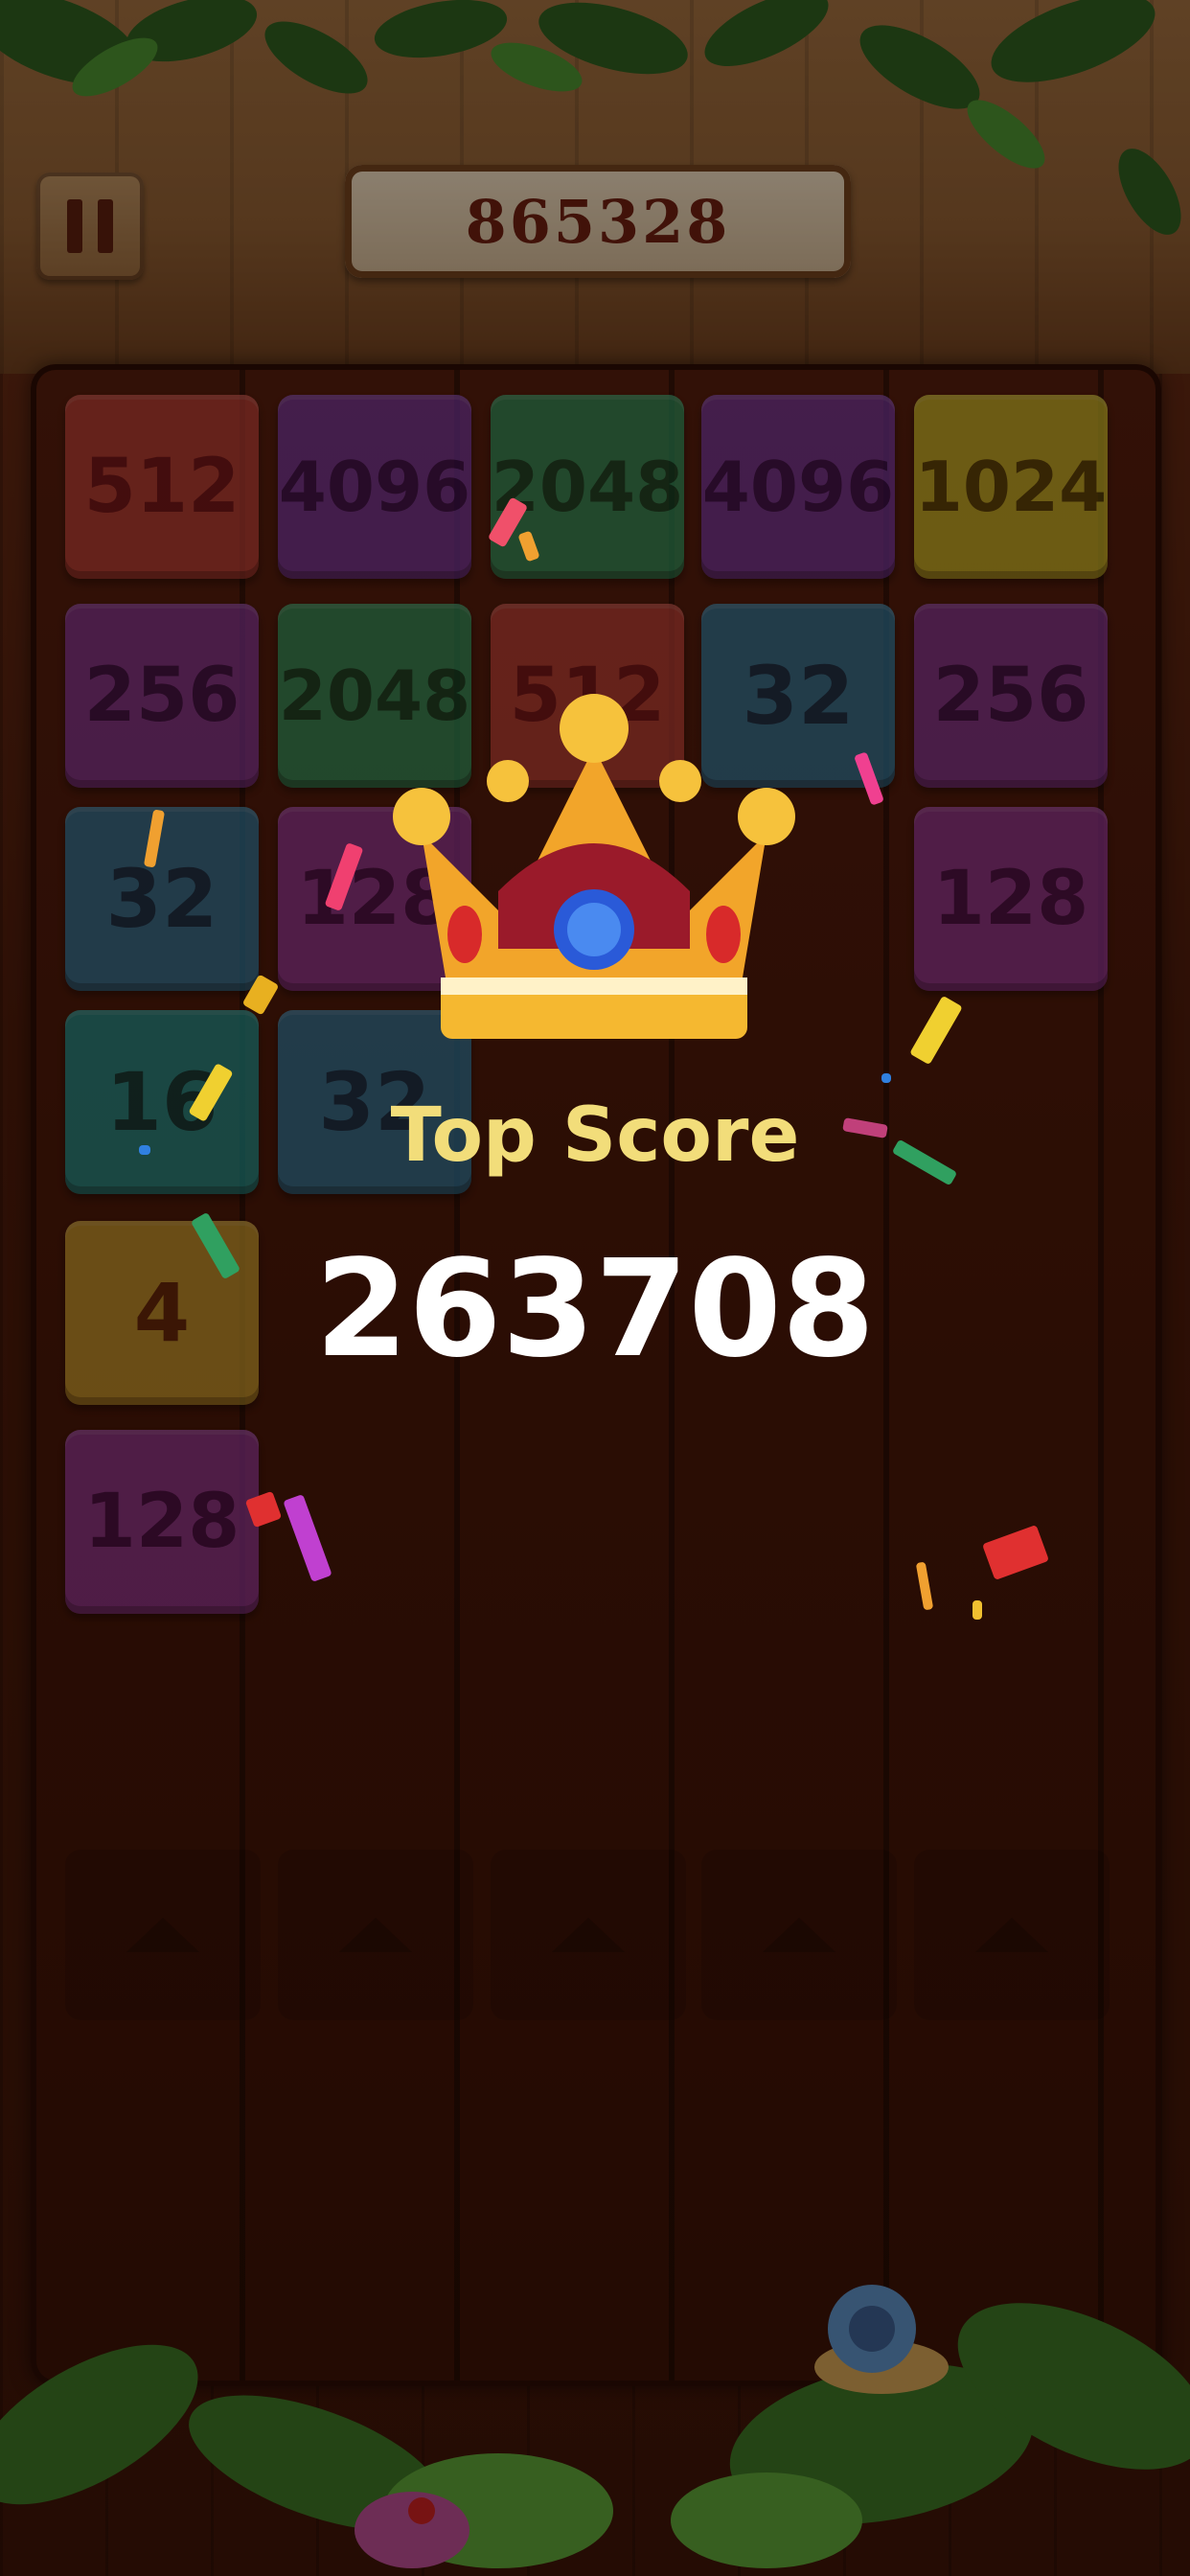 This screenshot has width=1190, height=2576. What do you see at coordinates (595, 1309) in the screenshot?
I see `top-score-value: 263708` at bounding box center [595, 1309].